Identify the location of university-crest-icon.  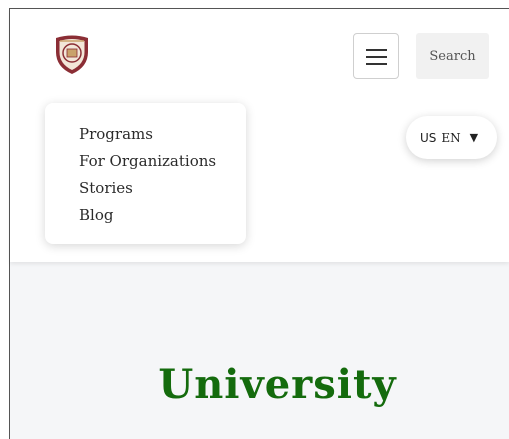
(72, 54).